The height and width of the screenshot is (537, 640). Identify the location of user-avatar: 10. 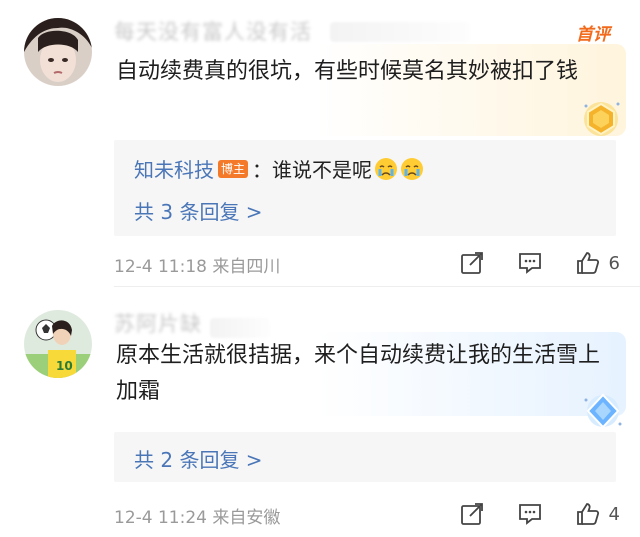
(58, 344).